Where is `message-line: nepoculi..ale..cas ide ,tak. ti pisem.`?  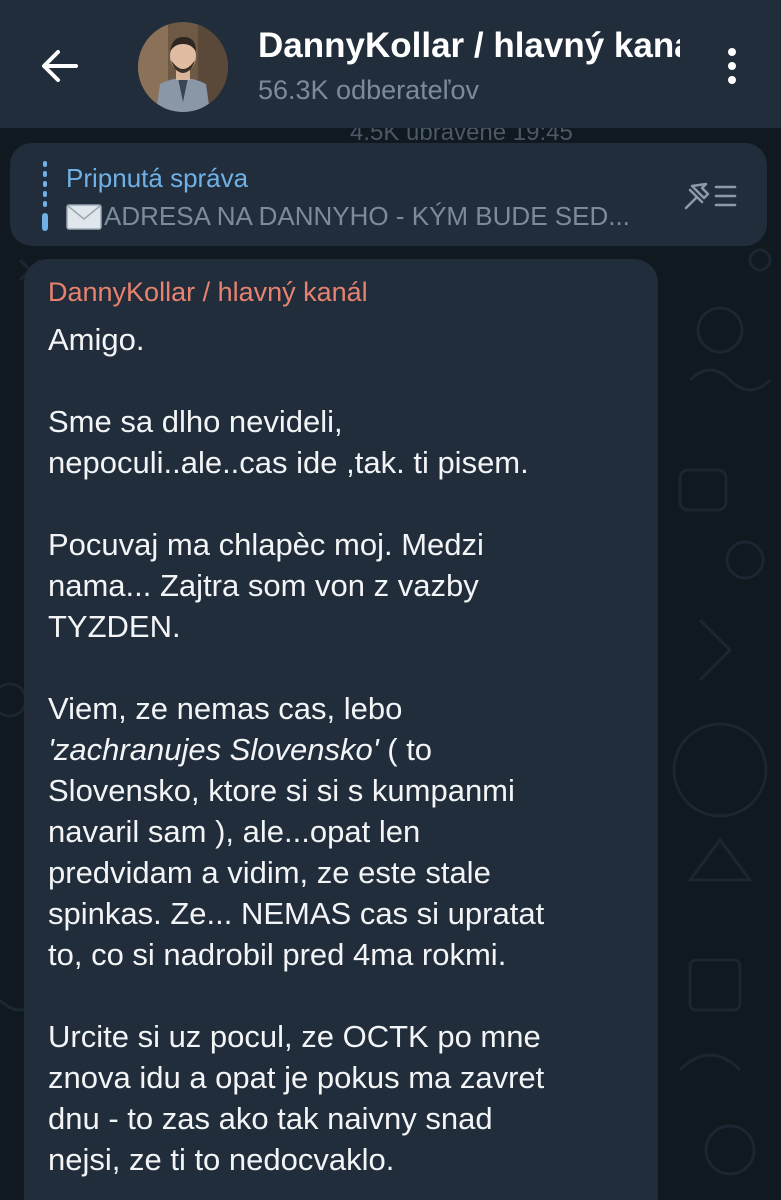
message-line: nepoculi..ale..cas ide ,tak. ti pisem. is located at coordinates (288, 462).